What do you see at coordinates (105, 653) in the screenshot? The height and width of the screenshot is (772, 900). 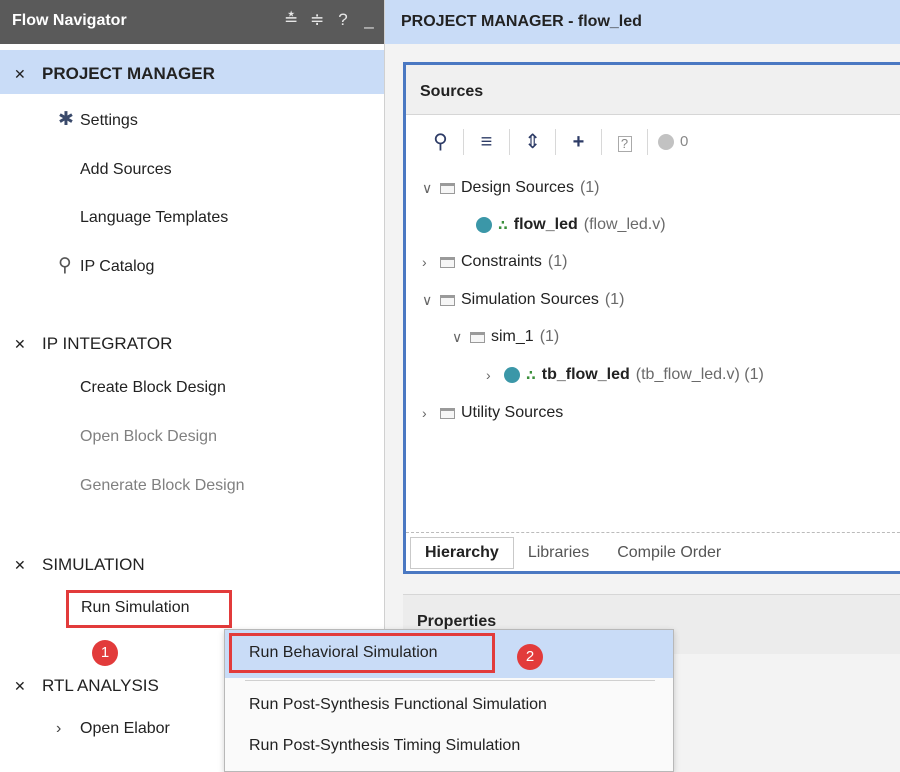 I see `step-badge-1: 1` at bounding box center [105, 653].